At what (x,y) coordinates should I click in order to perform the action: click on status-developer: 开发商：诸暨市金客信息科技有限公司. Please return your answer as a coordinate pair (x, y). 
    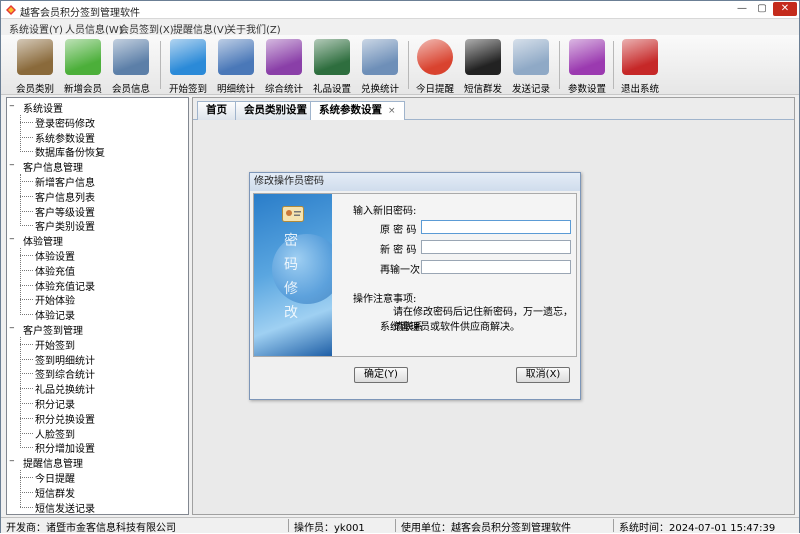
    Looking at the image, I should click on (91, 528).